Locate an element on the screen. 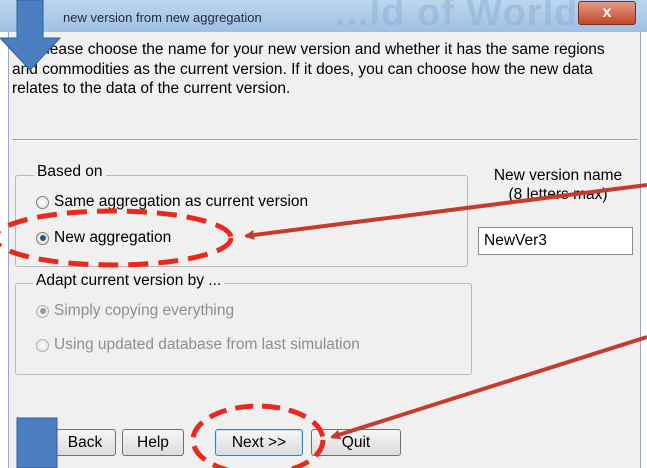 This screenshot has height=468, width=647. radio-same-aggregation: Same aggregation as current version is located at coordinates (172, 202).